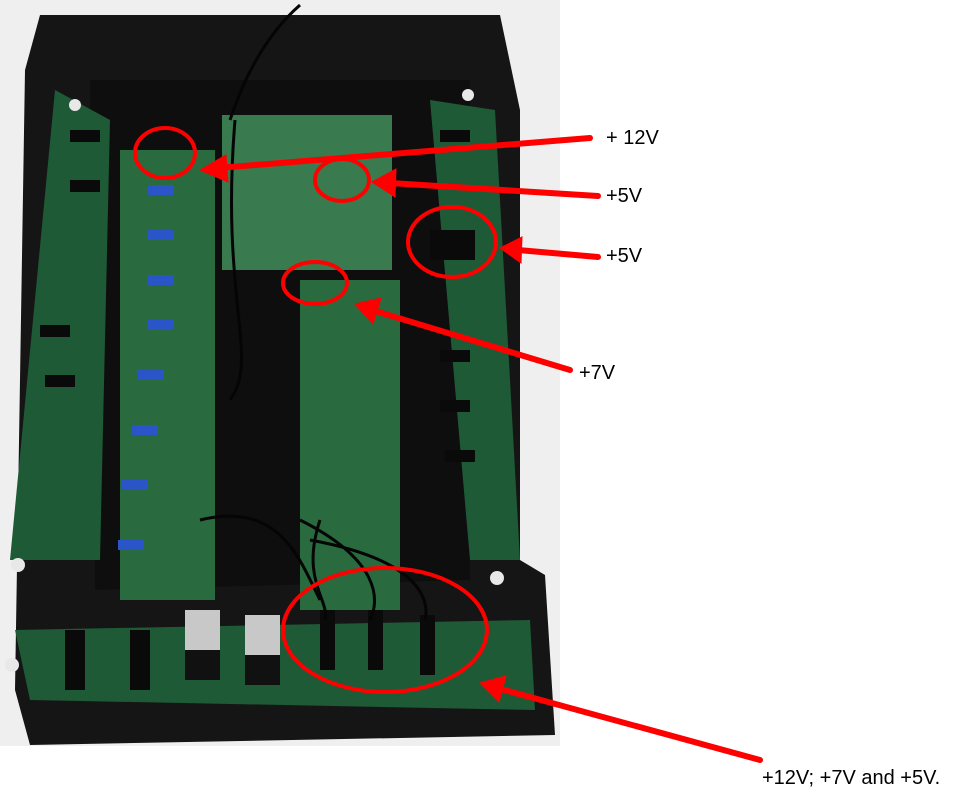 This screenshot has height=793, width=959. What do you see at coordinates (597, 373) in the screenshot?
I see `label-plus-7v: +7V` at bounding box center [597, 373].